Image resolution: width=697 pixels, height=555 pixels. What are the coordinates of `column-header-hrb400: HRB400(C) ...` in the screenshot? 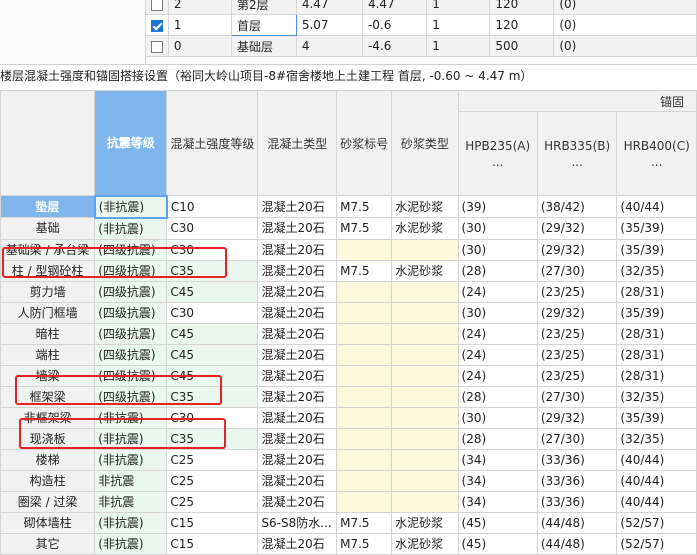 It's located at (656, 153).